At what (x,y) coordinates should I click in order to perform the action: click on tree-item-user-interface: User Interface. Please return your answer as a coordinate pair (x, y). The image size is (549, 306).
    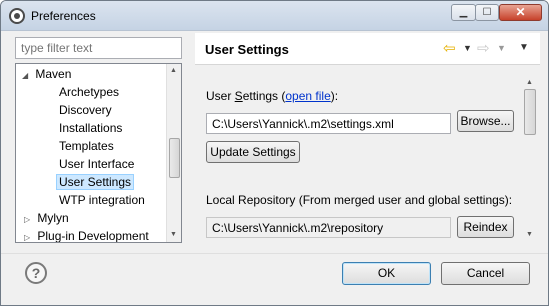
    Looking at the image, I should click on (96, 164).